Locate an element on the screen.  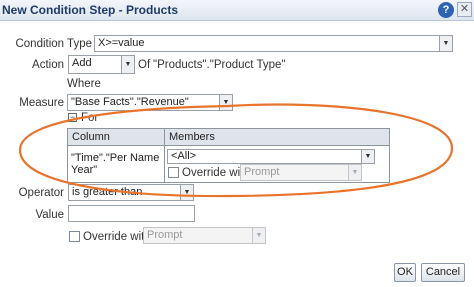
column-header: Column is located at coordinates (116, 137).